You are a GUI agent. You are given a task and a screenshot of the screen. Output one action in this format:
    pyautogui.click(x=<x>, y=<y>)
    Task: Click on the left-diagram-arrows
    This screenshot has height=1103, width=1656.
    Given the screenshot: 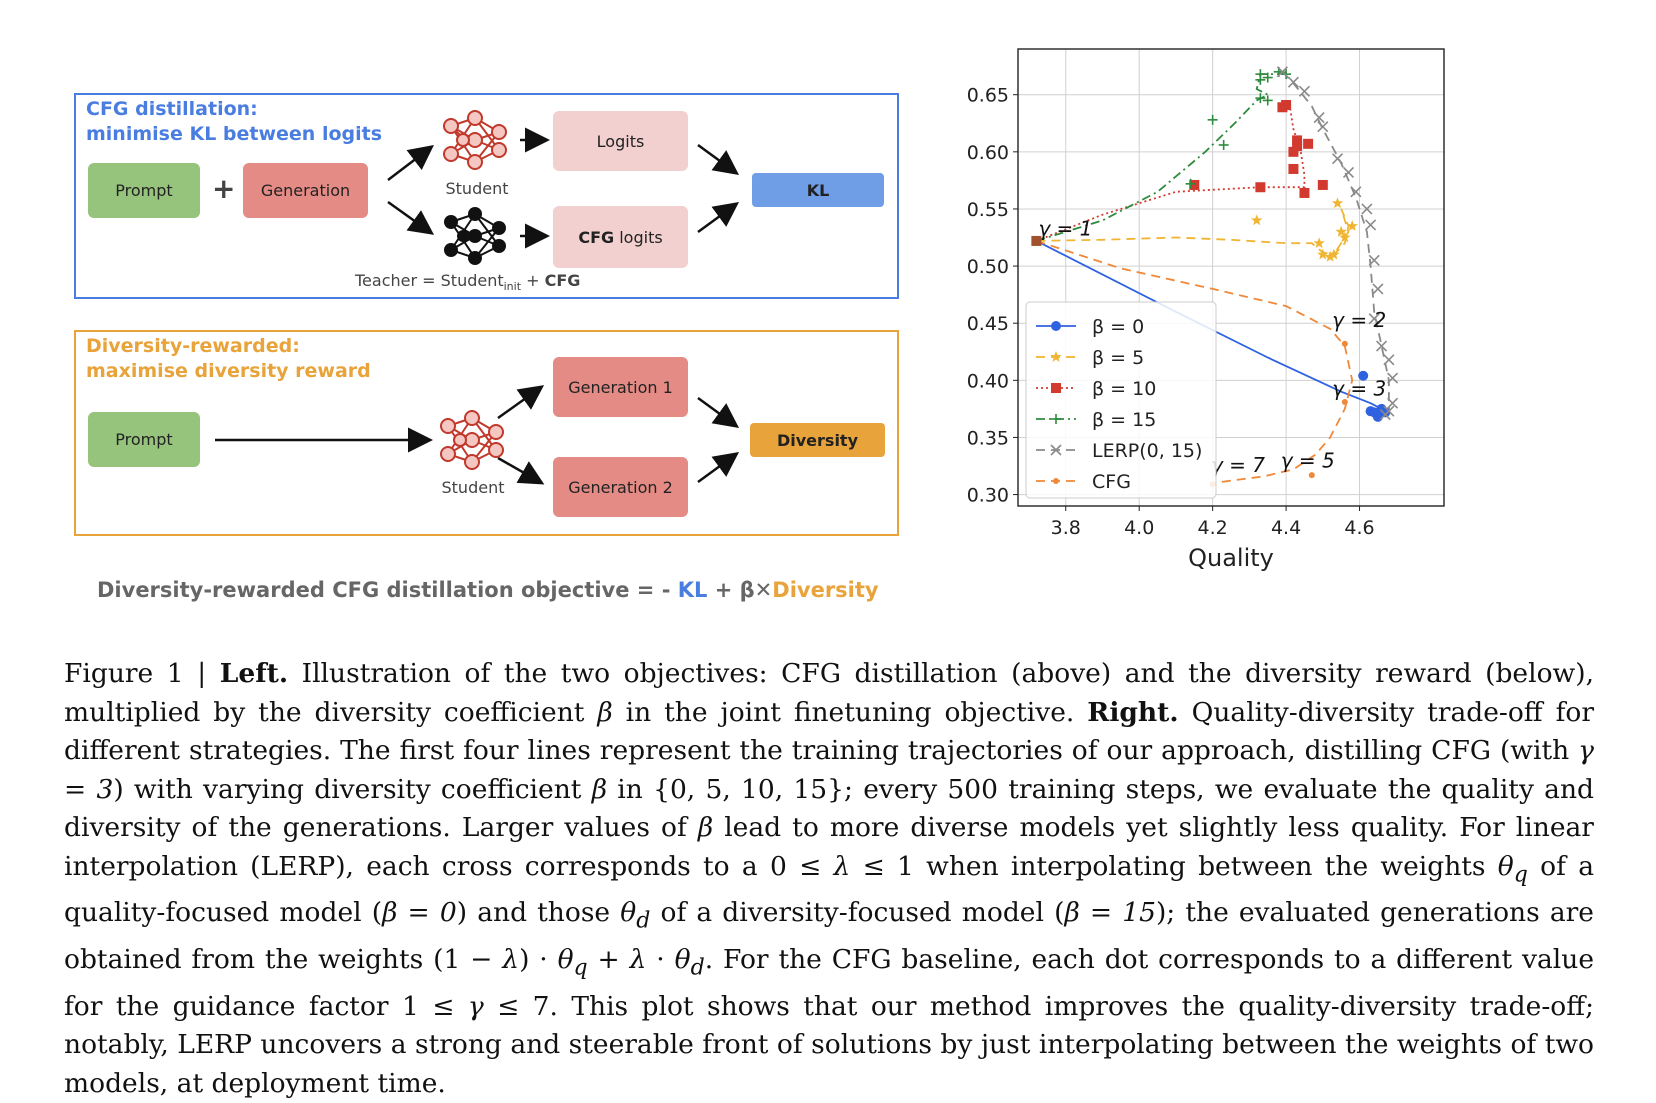 What is the action you would take?
    pyautogui.click(x=477, y=297)
    